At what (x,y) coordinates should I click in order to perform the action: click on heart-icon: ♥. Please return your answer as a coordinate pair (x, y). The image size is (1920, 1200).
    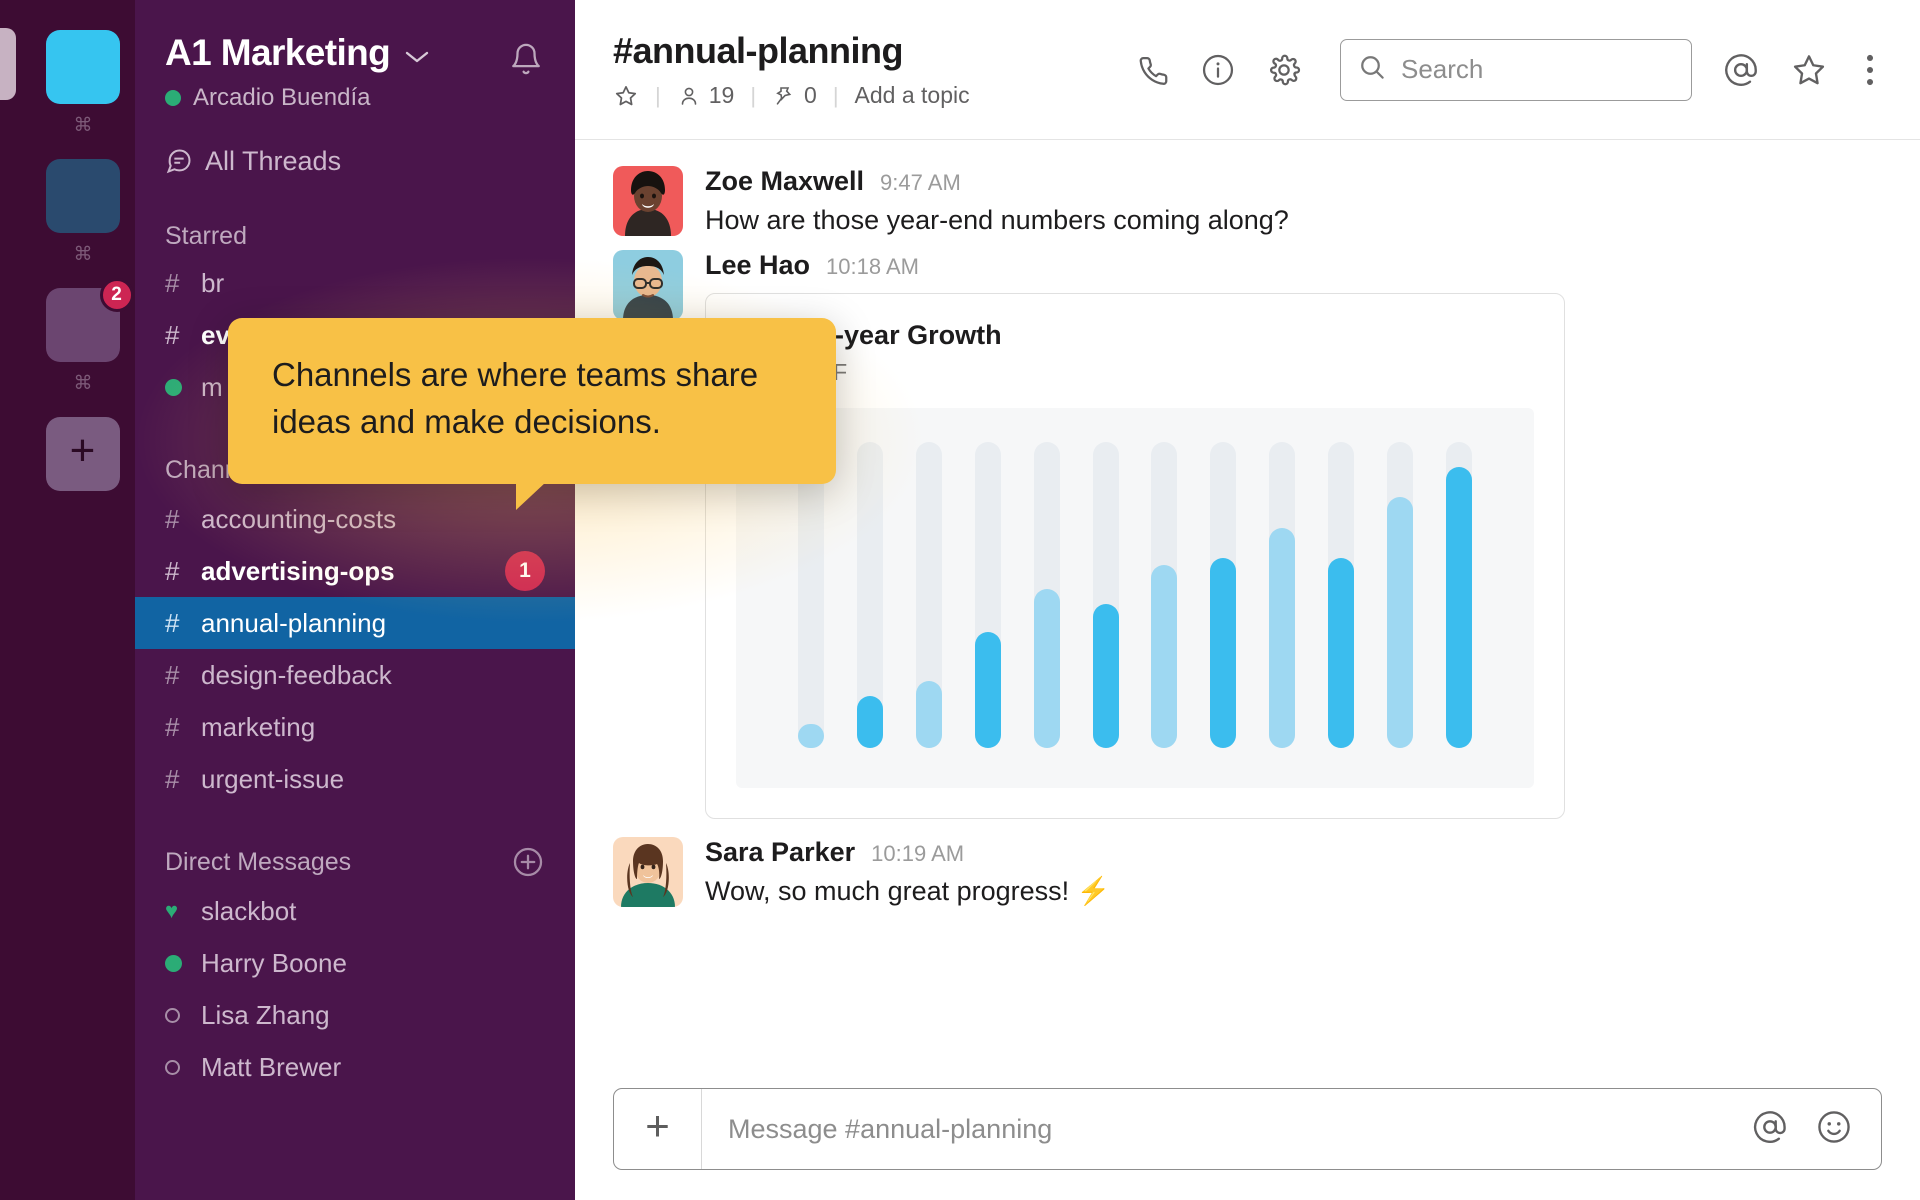
    Looking at the image, I should click on (172, 910).